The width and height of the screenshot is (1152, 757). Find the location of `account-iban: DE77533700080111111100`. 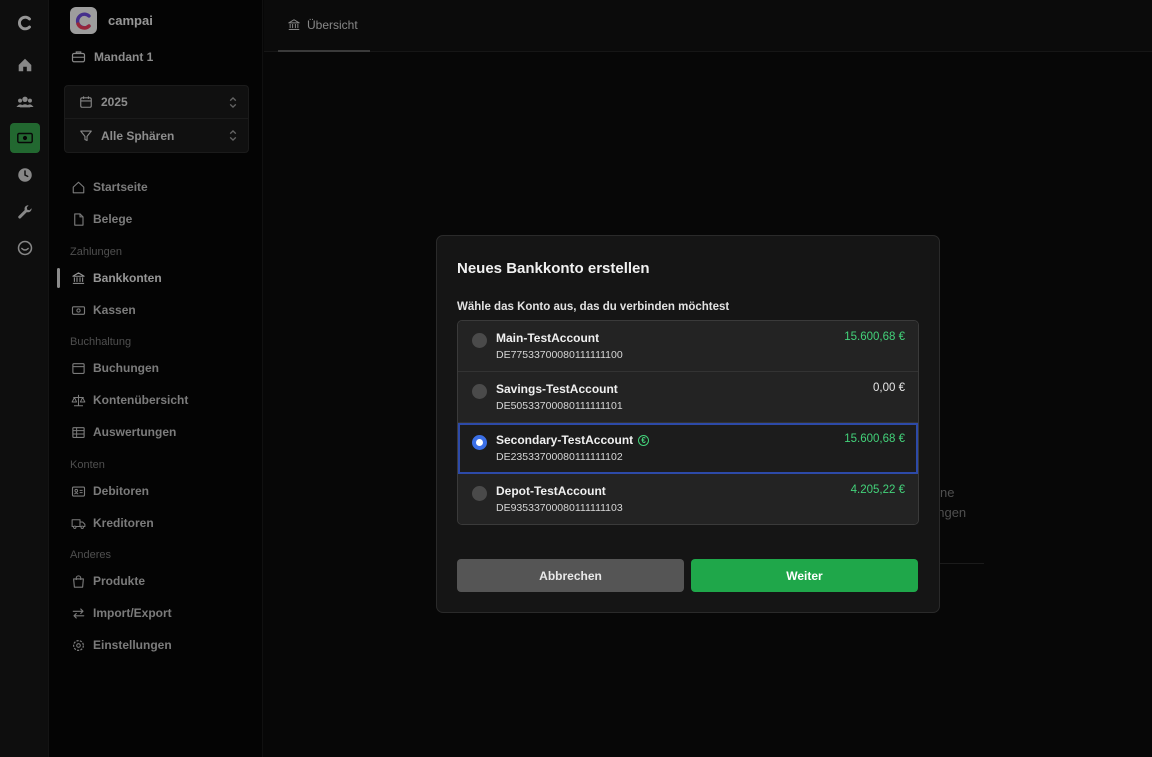

account-iban: DE77533700080111111100 is located at coordinates (559, 355).